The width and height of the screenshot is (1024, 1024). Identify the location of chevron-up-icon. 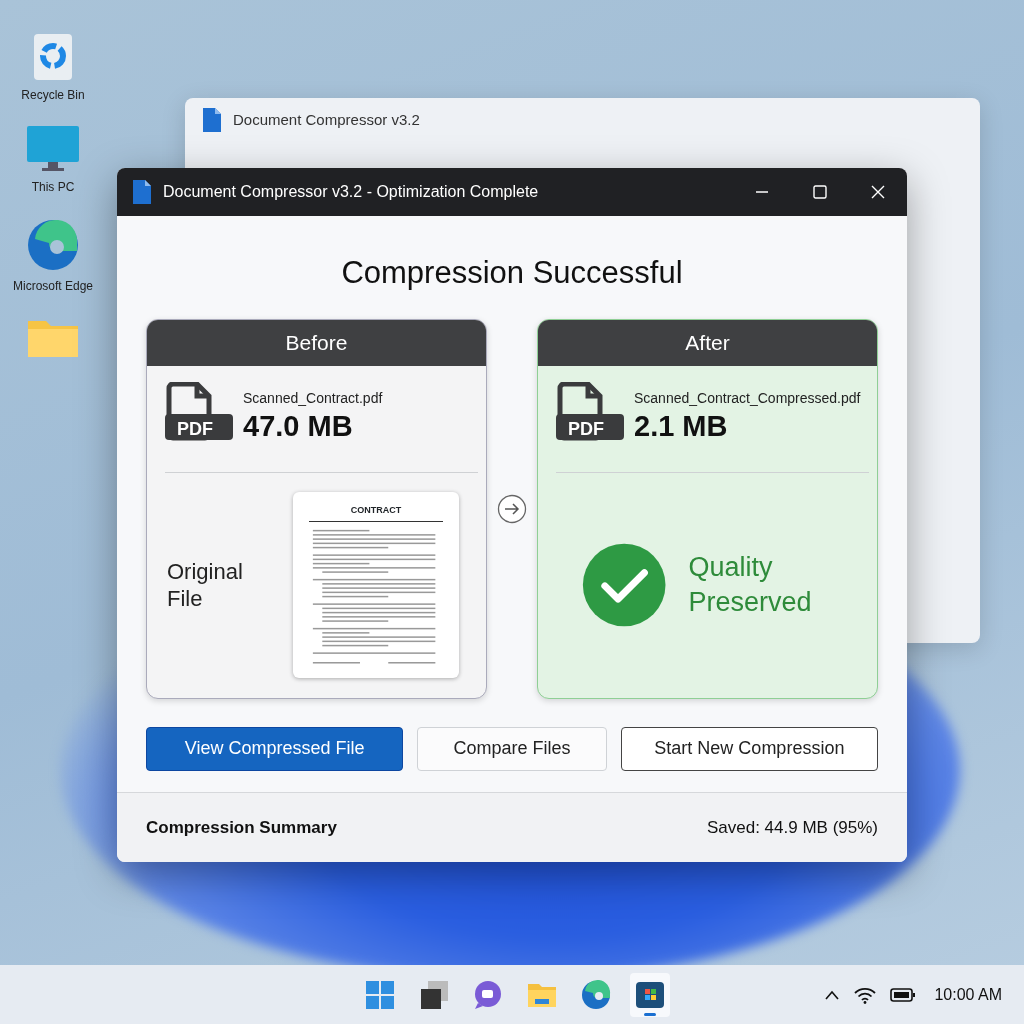
(832, 994).